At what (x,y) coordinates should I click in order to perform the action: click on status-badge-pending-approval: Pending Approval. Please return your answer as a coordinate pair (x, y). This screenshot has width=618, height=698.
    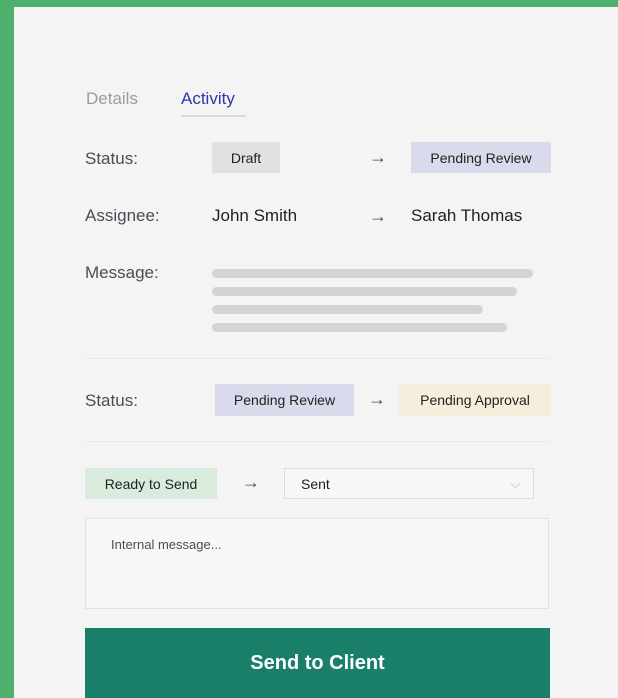
    Looking at the image, I should click on (475, 400).